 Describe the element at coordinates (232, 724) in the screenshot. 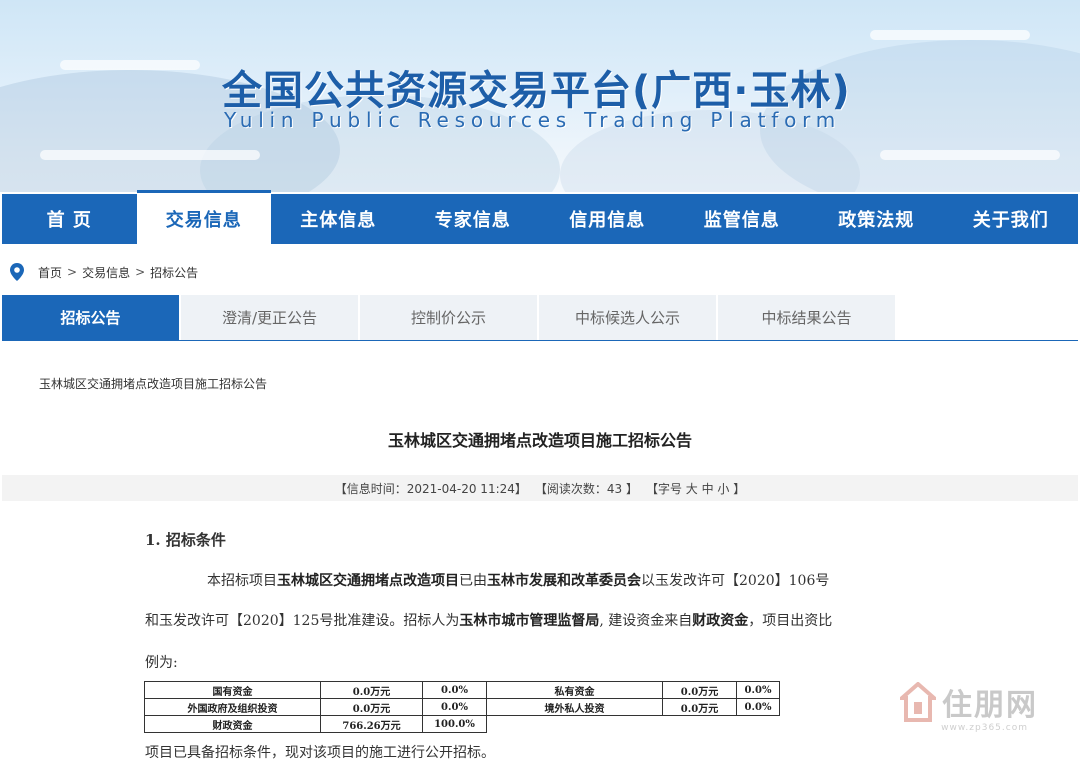

I see `table-cell: 财政资金` at that location.